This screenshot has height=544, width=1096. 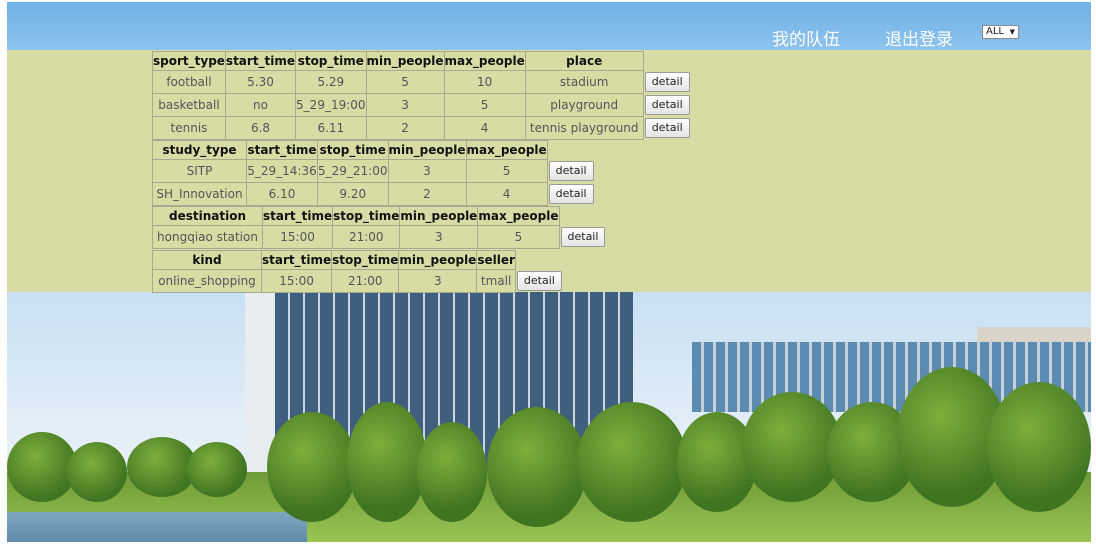 I want to click on column-header: sport_type, so click(x=189, y=61).